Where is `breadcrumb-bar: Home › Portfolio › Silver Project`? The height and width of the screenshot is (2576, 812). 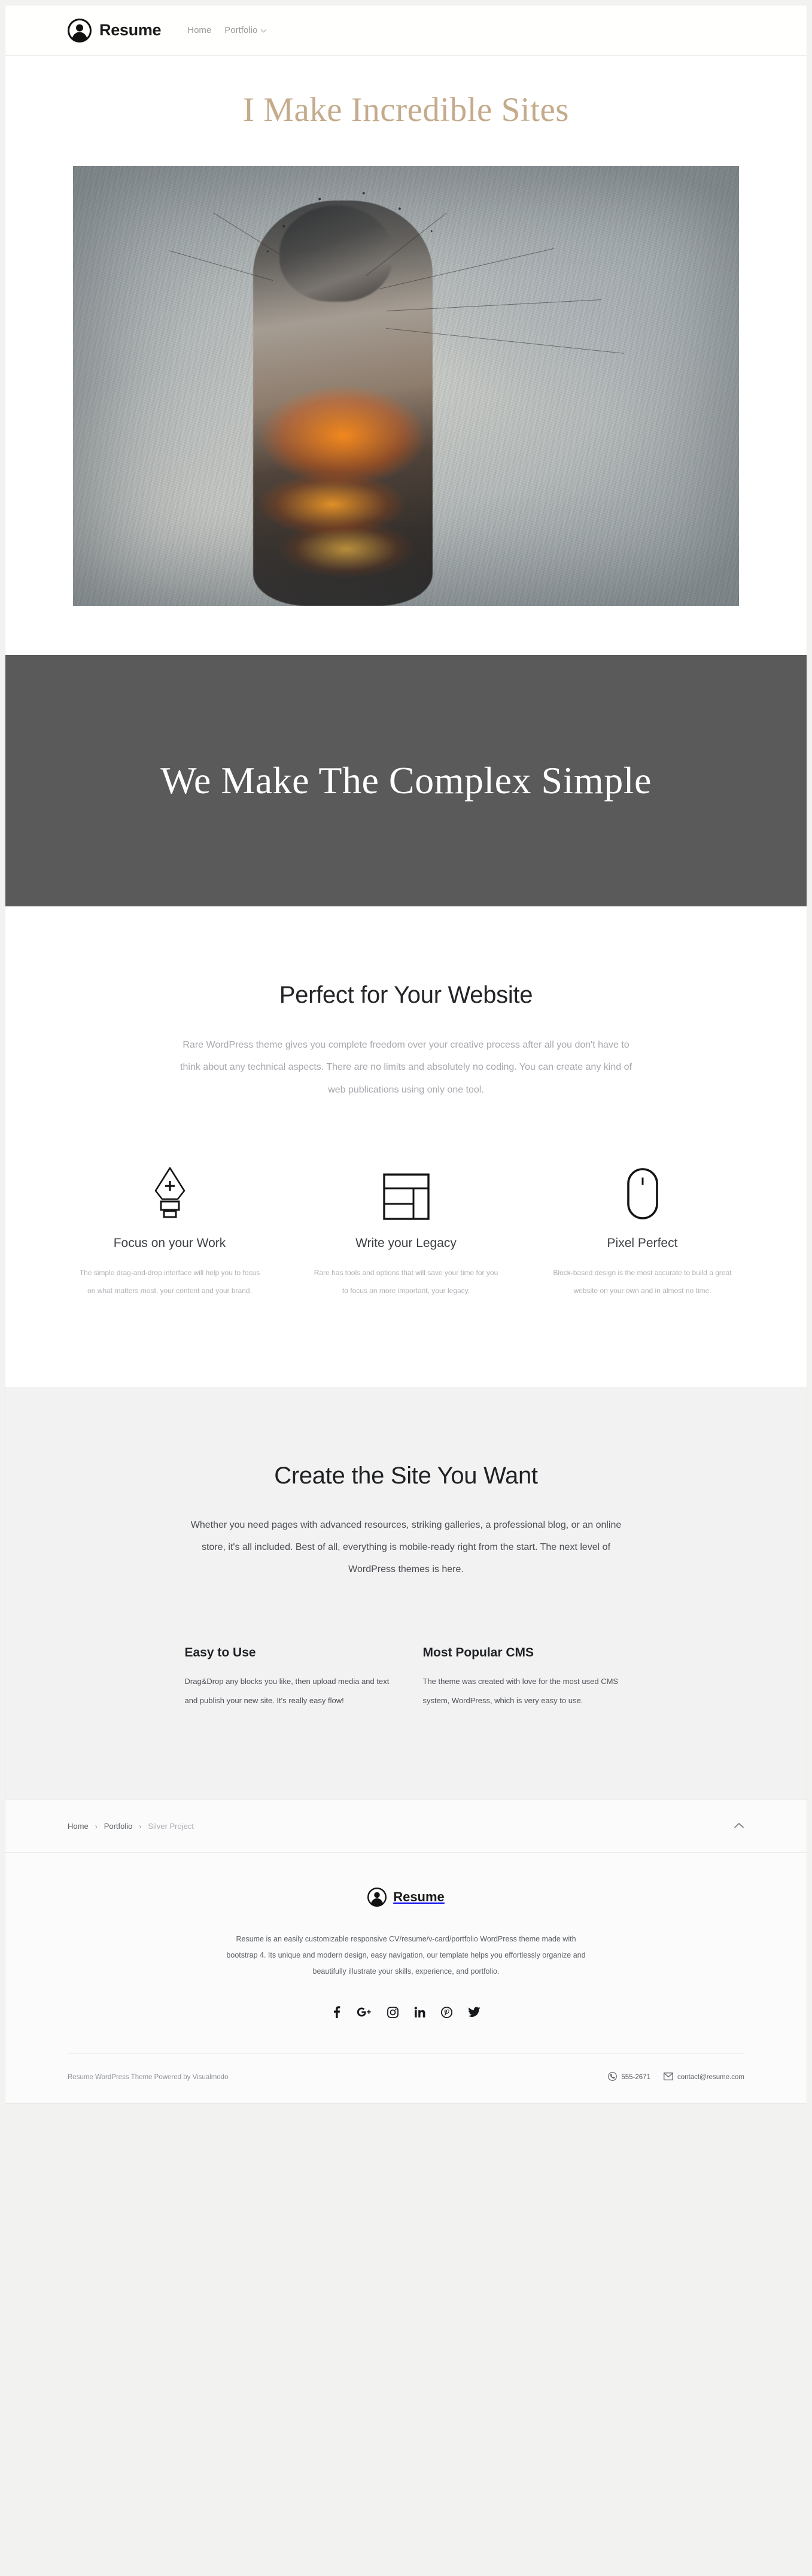
breadcrumb-bar: Home › Portfolio › Silver Project is located at coordinates (406, 1827).